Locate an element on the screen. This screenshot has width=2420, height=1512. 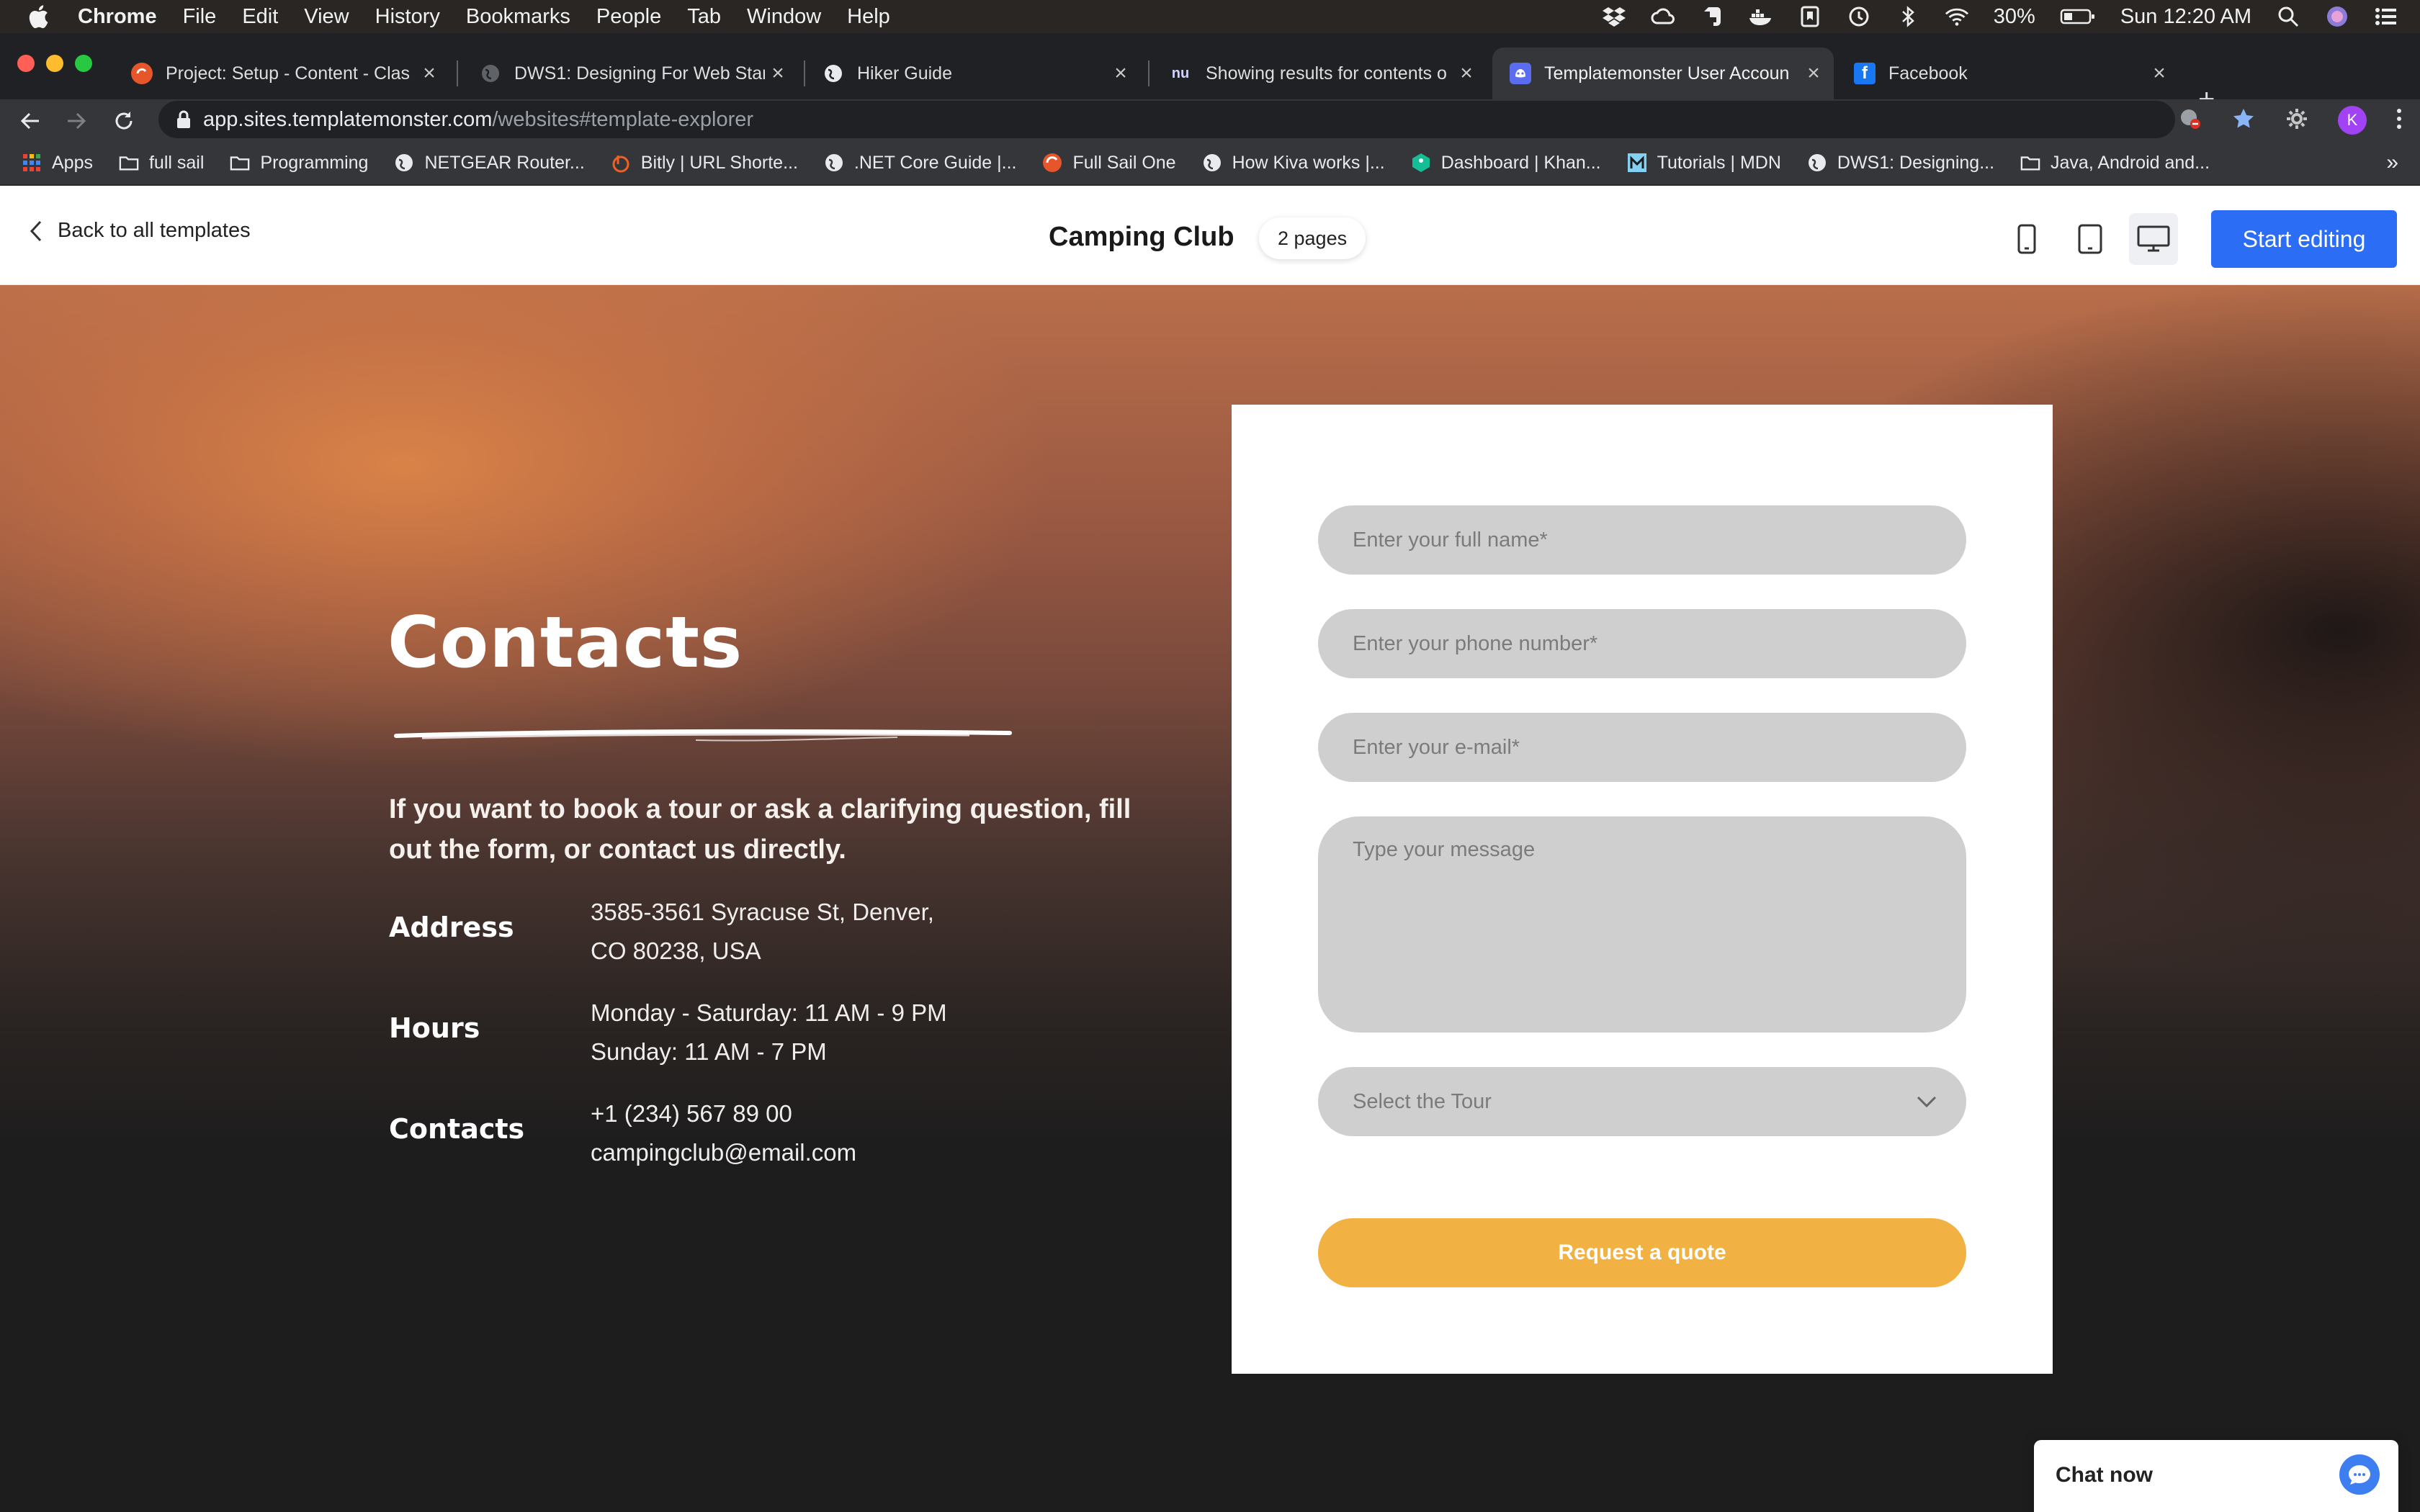
brush-stroke-divider is located at coordinates (703, 735).